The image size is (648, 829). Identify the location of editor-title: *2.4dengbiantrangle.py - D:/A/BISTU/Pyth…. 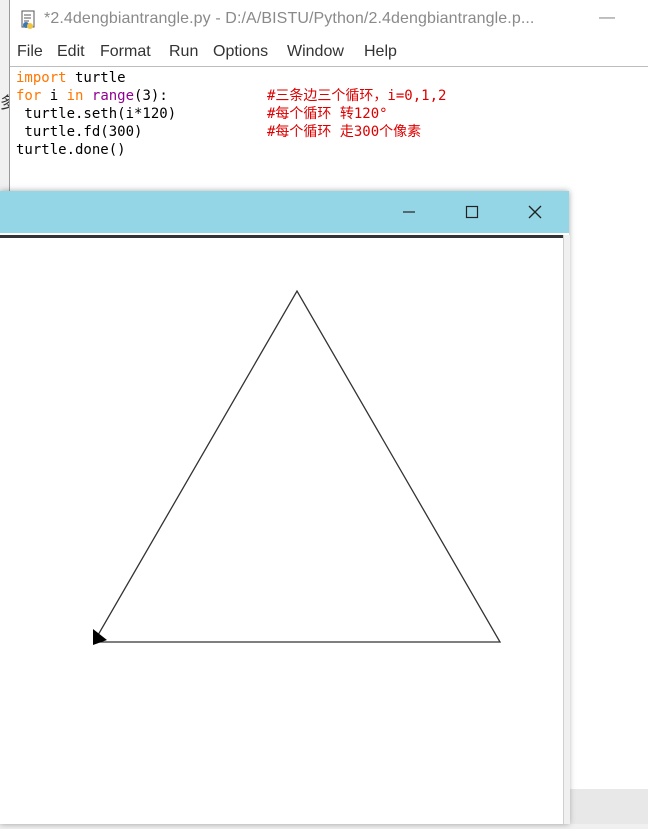
(289, 18).